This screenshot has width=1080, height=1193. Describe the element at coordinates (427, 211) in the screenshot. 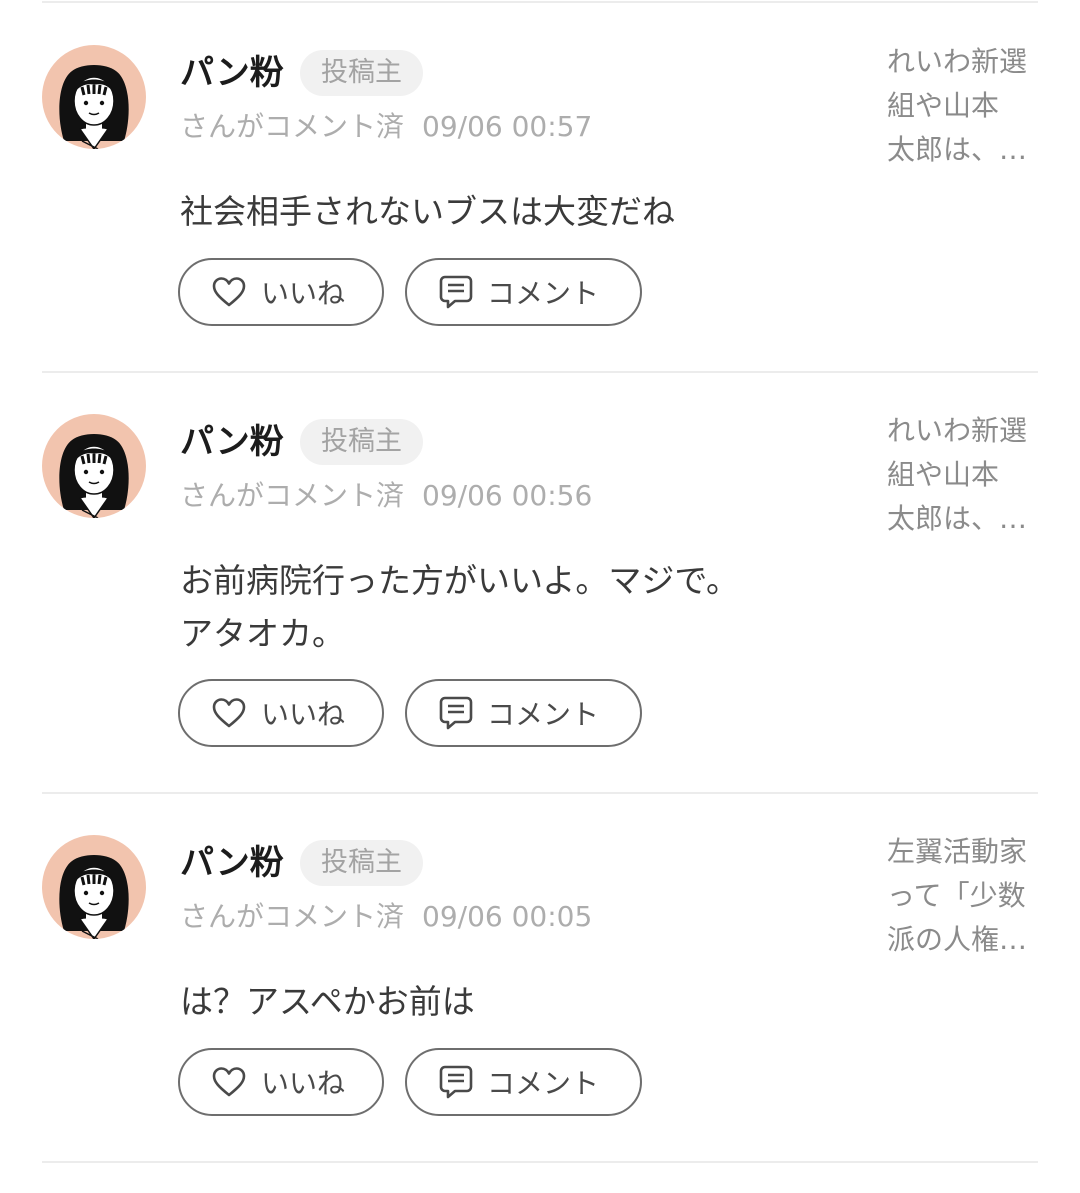

I see `comment-body-line: 社会相手されないブスは大変だね` at that location.